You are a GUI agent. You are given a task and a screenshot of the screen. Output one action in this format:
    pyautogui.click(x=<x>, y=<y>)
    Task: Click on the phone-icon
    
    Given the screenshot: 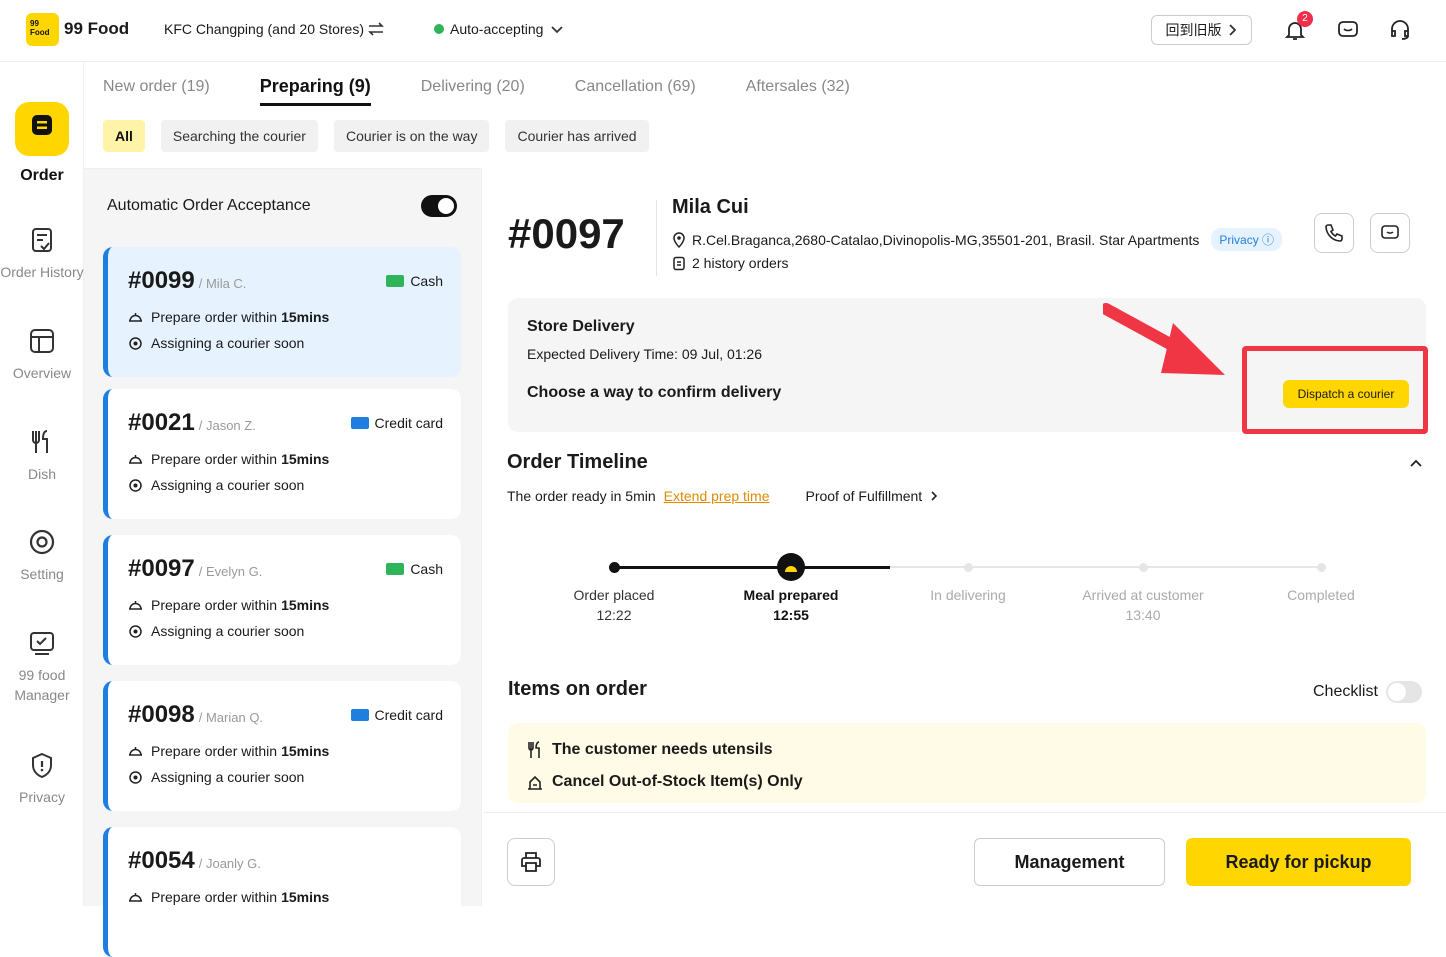 What is the action you would take?
    pyautogui.click(x=1334, y=233)
    